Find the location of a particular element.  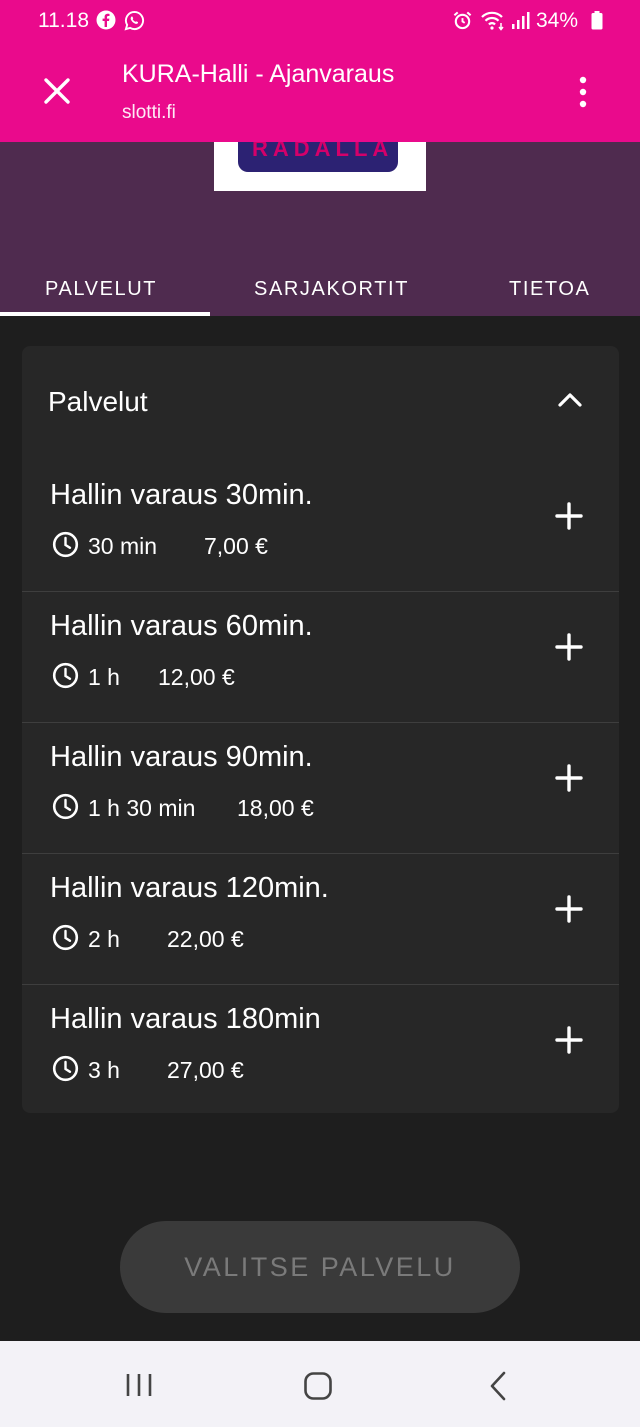

service-item: Hallin varaus 180min 3 h 27,00 € is located at coordinates (320, 1050).